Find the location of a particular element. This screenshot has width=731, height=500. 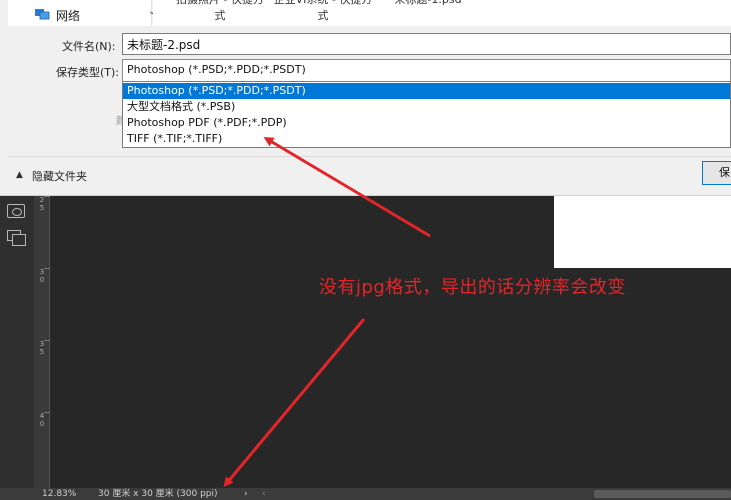

savetype-label: 保存类型(T): is located at coordinates (88, 72).